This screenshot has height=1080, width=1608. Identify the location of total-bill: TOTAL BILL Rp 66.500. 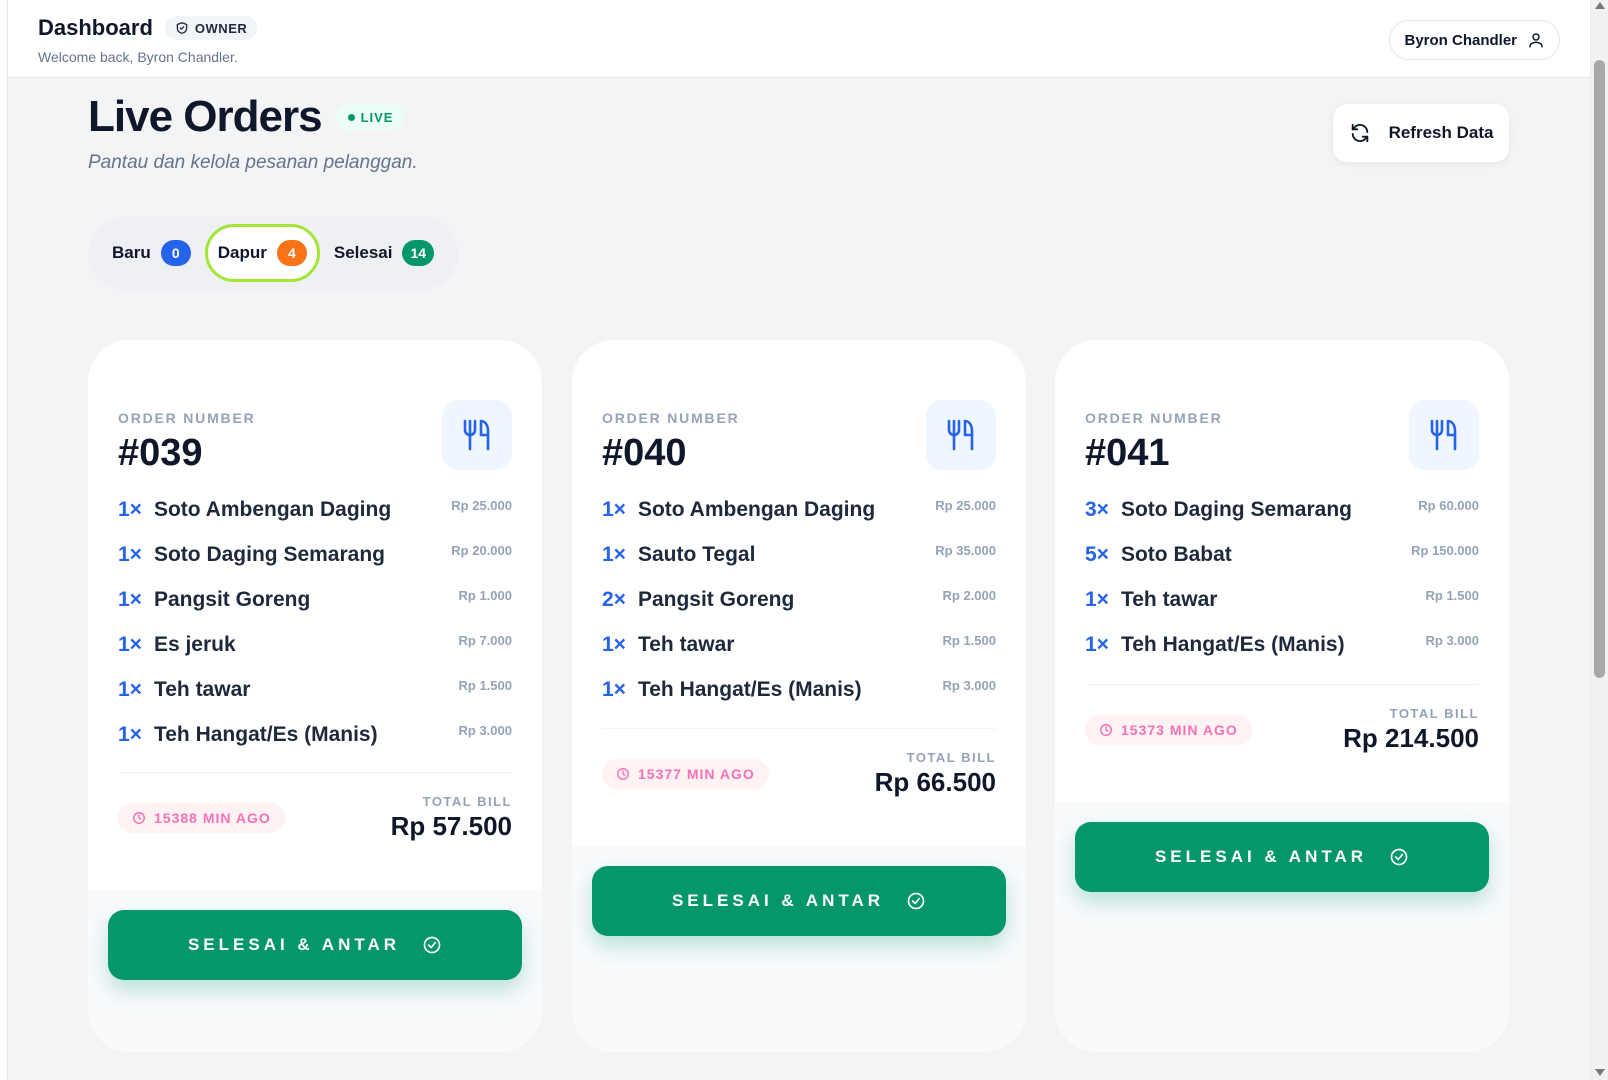
(935, 774).